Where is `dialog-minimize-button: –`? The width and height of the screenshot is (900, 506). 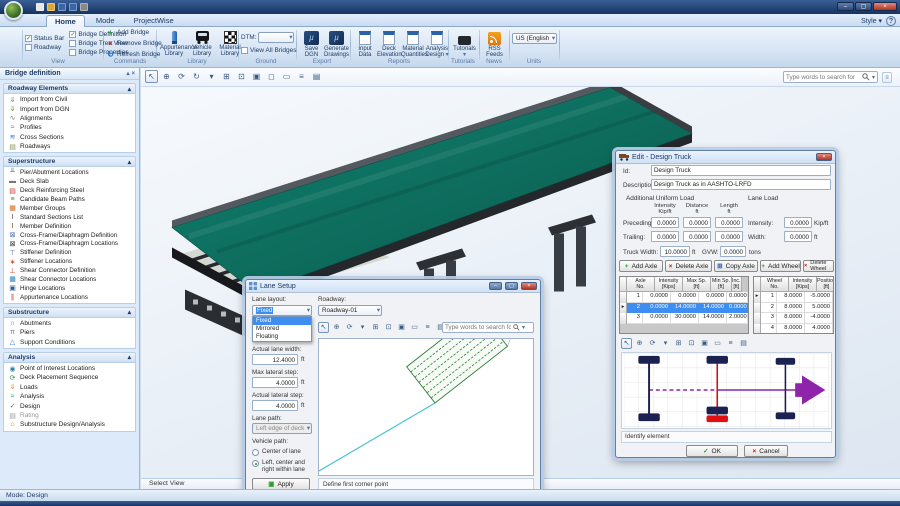
dialog-minimize-button: – is located at coordinates (495, 286).